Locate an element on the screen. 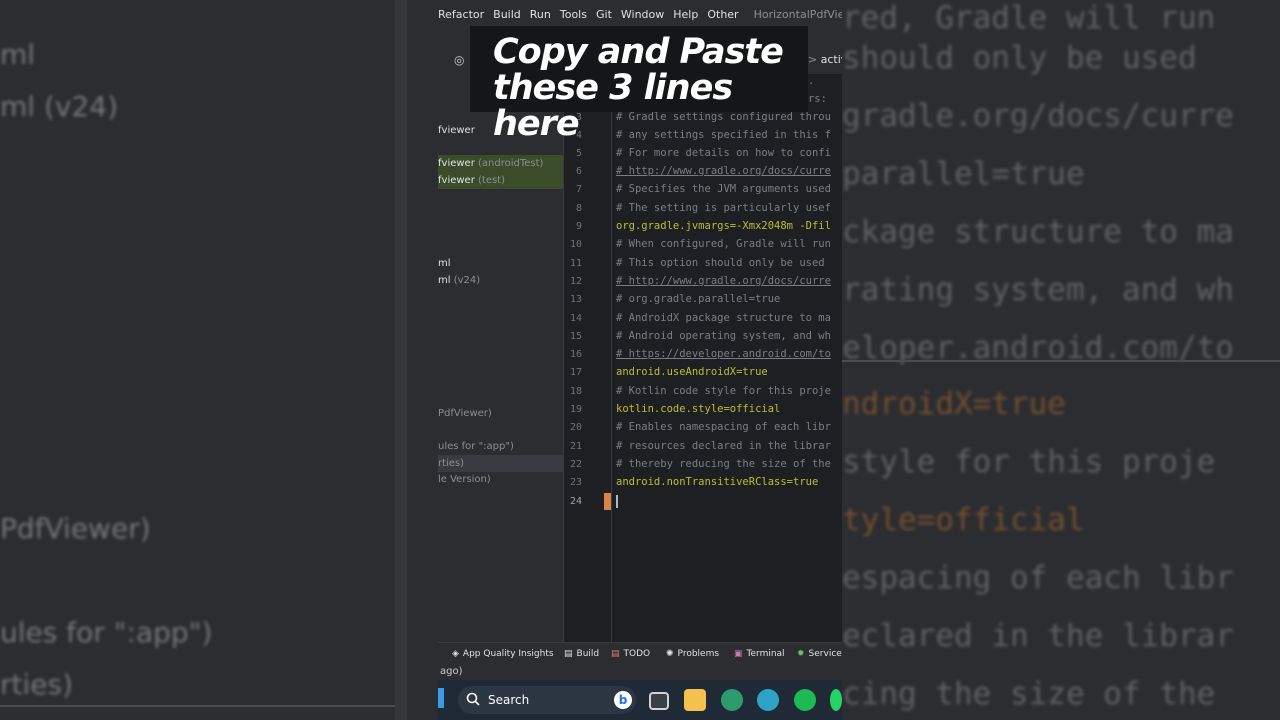 The width and height of the screenshot is (1280, 720). code-line: # org.gradle.parallel=true is located at coordinates (698, 299).